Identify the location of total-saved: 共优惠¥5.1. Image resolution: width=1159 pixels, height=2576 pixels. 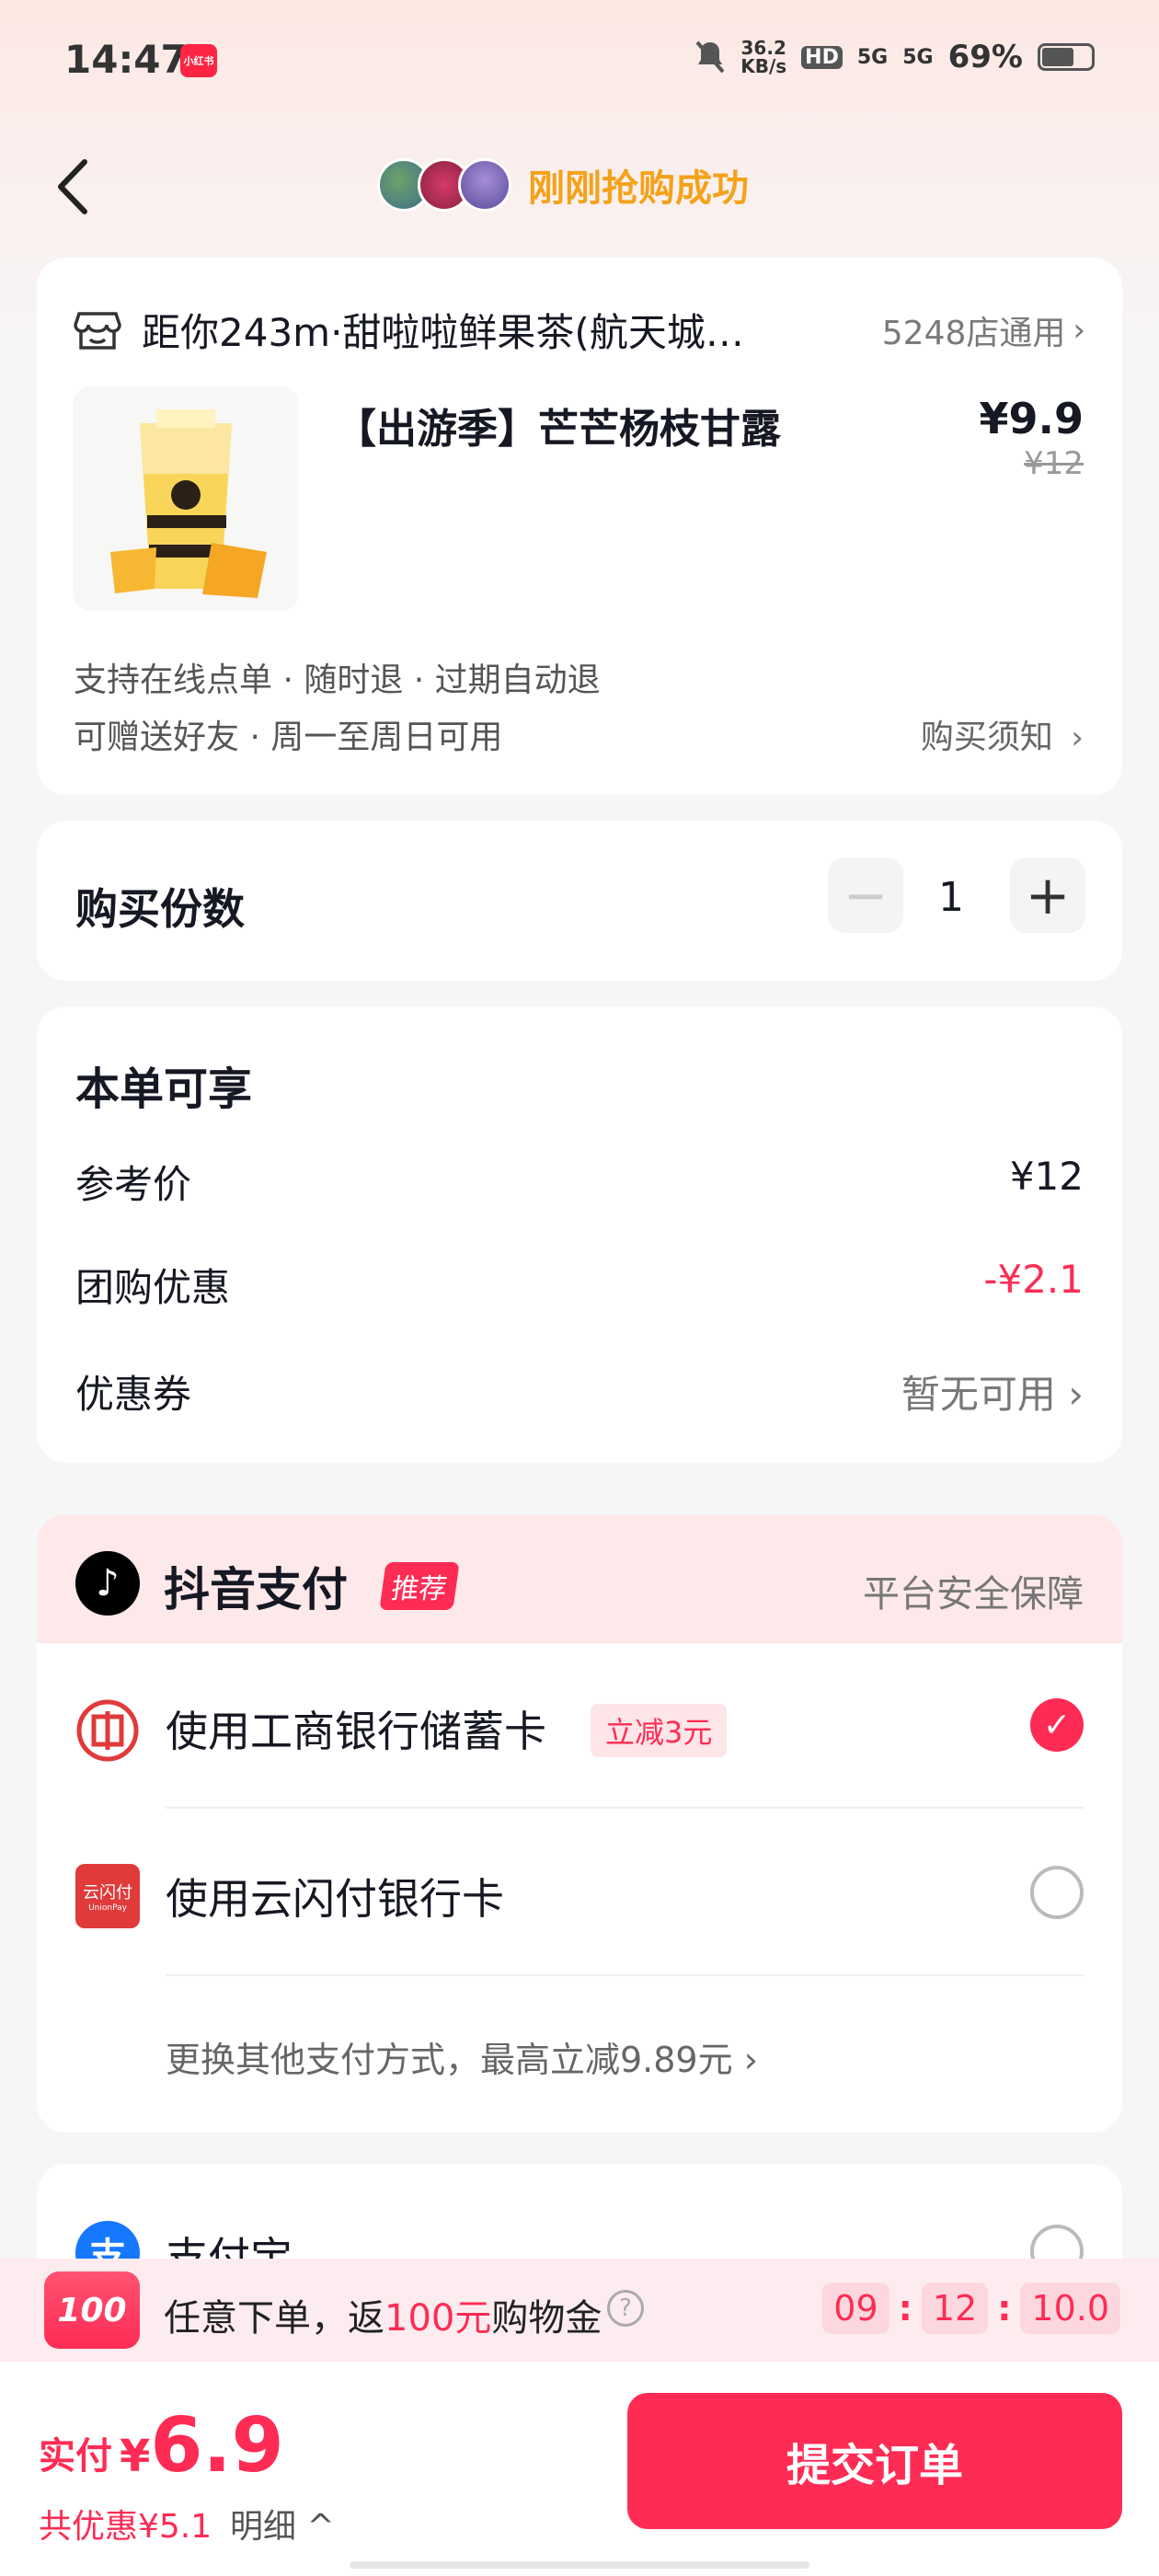
(125, 2527).